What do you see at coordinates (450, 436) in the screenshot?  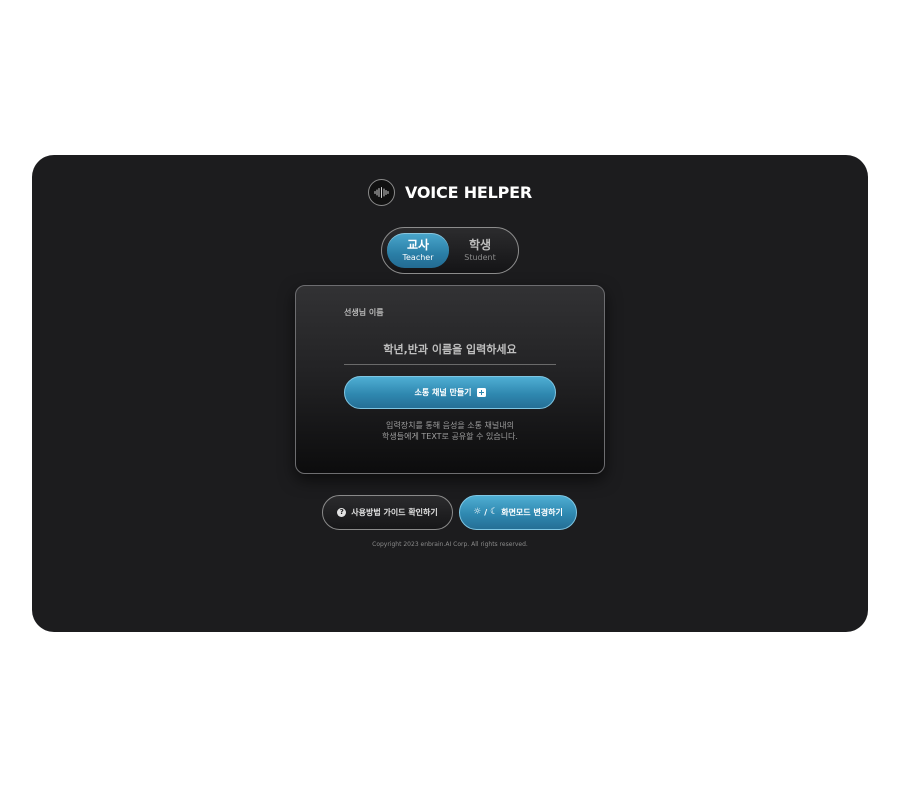 I see `description-line: 학생들에게 TEXT로 공유할 수 있습니다.` at bounding box center [450, 436].